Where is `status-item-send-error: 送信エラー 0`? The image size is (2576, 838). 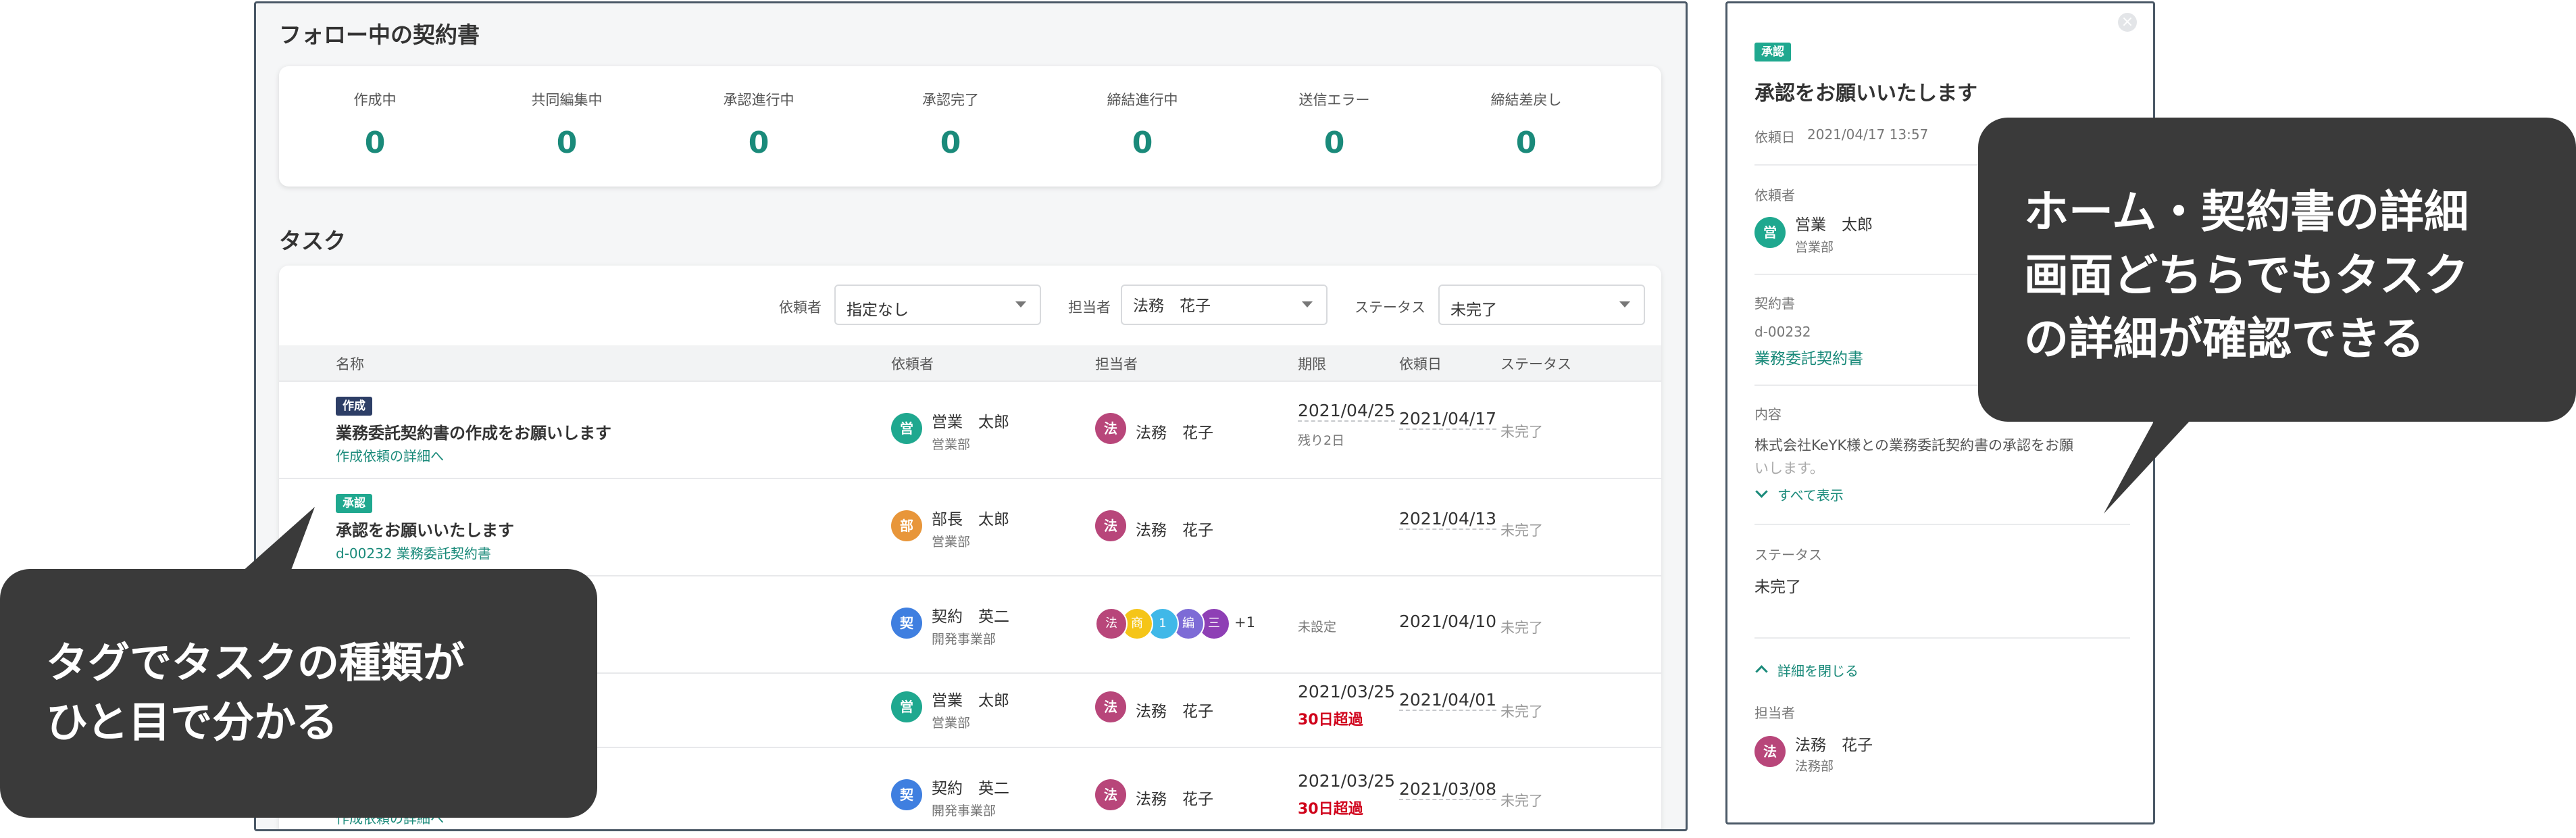
status-item-send-error: 送信エラー 0 is located at coordinates (1334, 126).